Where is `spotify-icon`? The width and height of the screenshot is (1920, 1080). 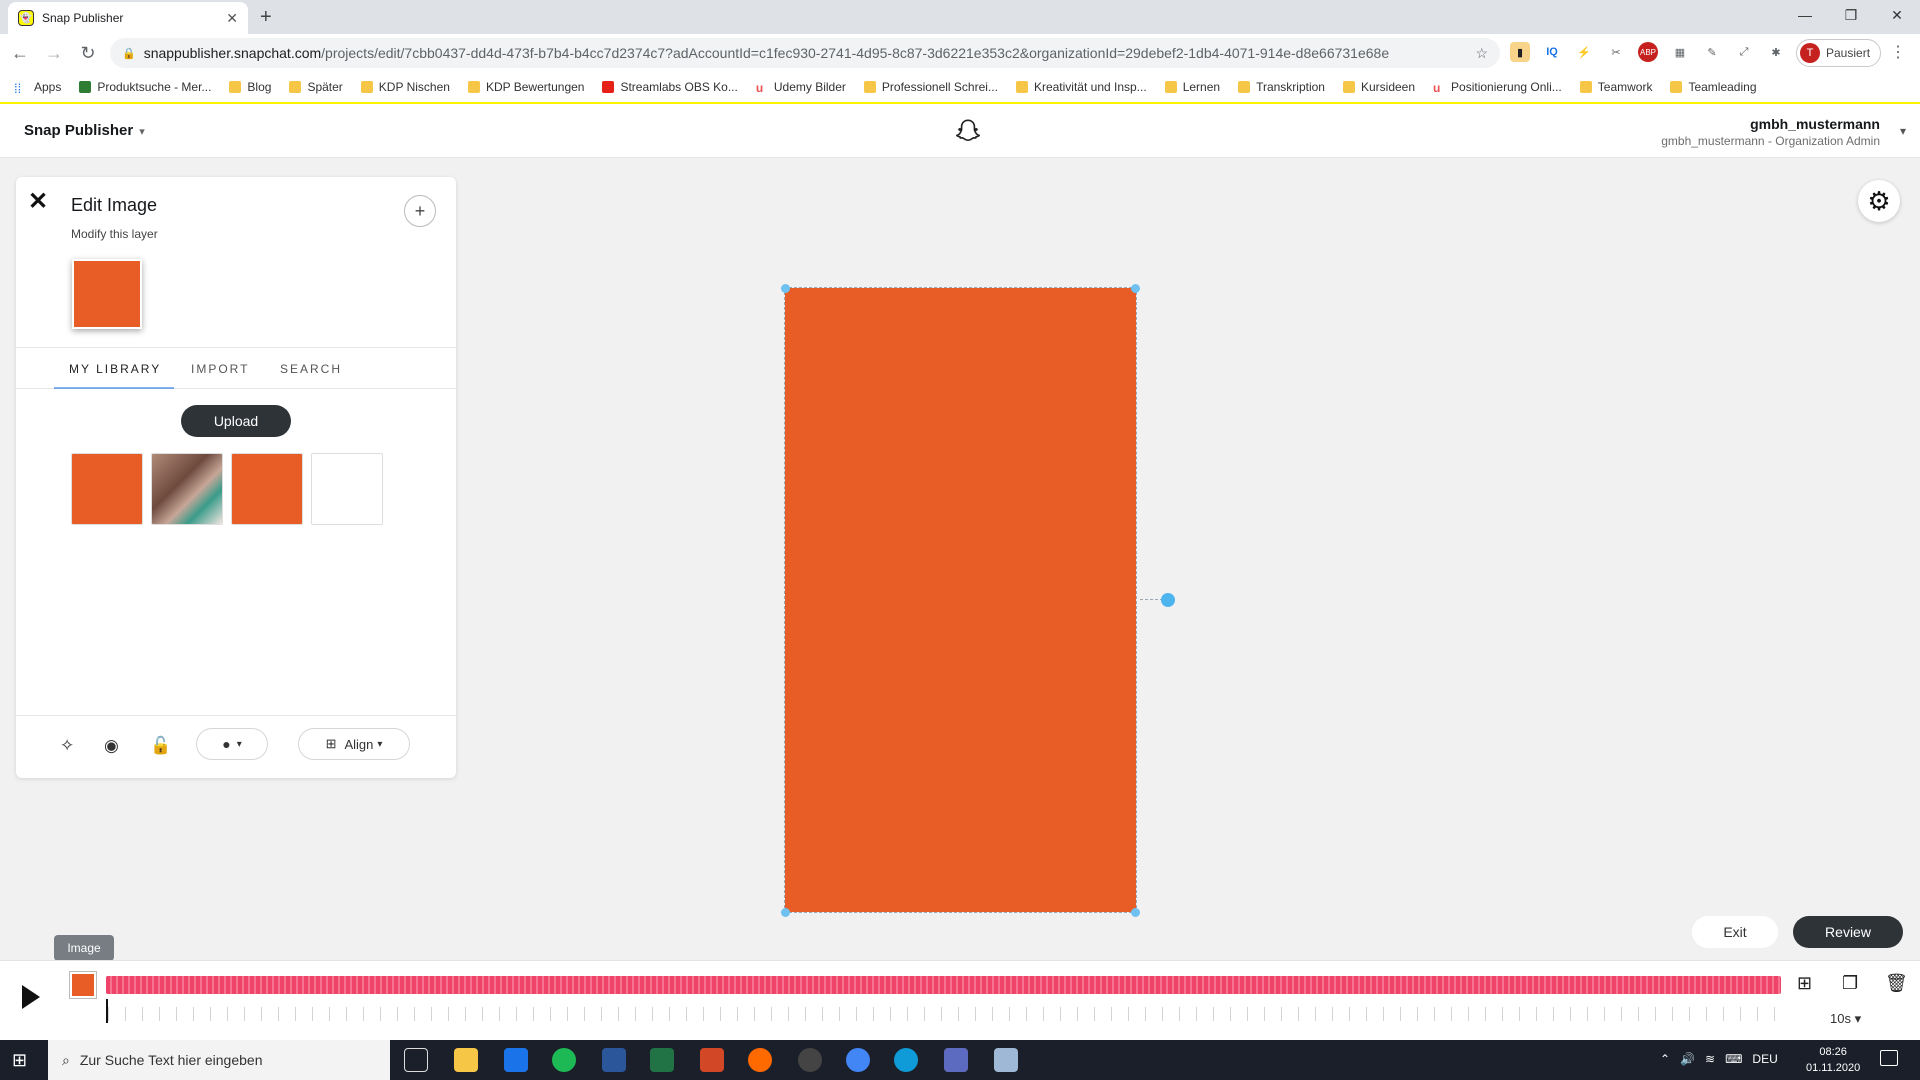 spotify-icon is located at coordinates (564, 1060).